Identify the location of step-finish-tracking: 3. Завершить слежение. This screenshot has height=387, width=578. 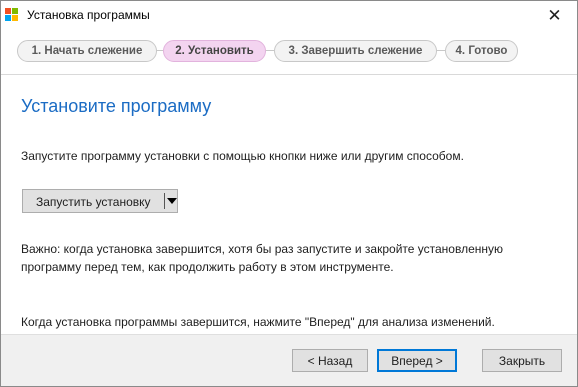
(355, 51).